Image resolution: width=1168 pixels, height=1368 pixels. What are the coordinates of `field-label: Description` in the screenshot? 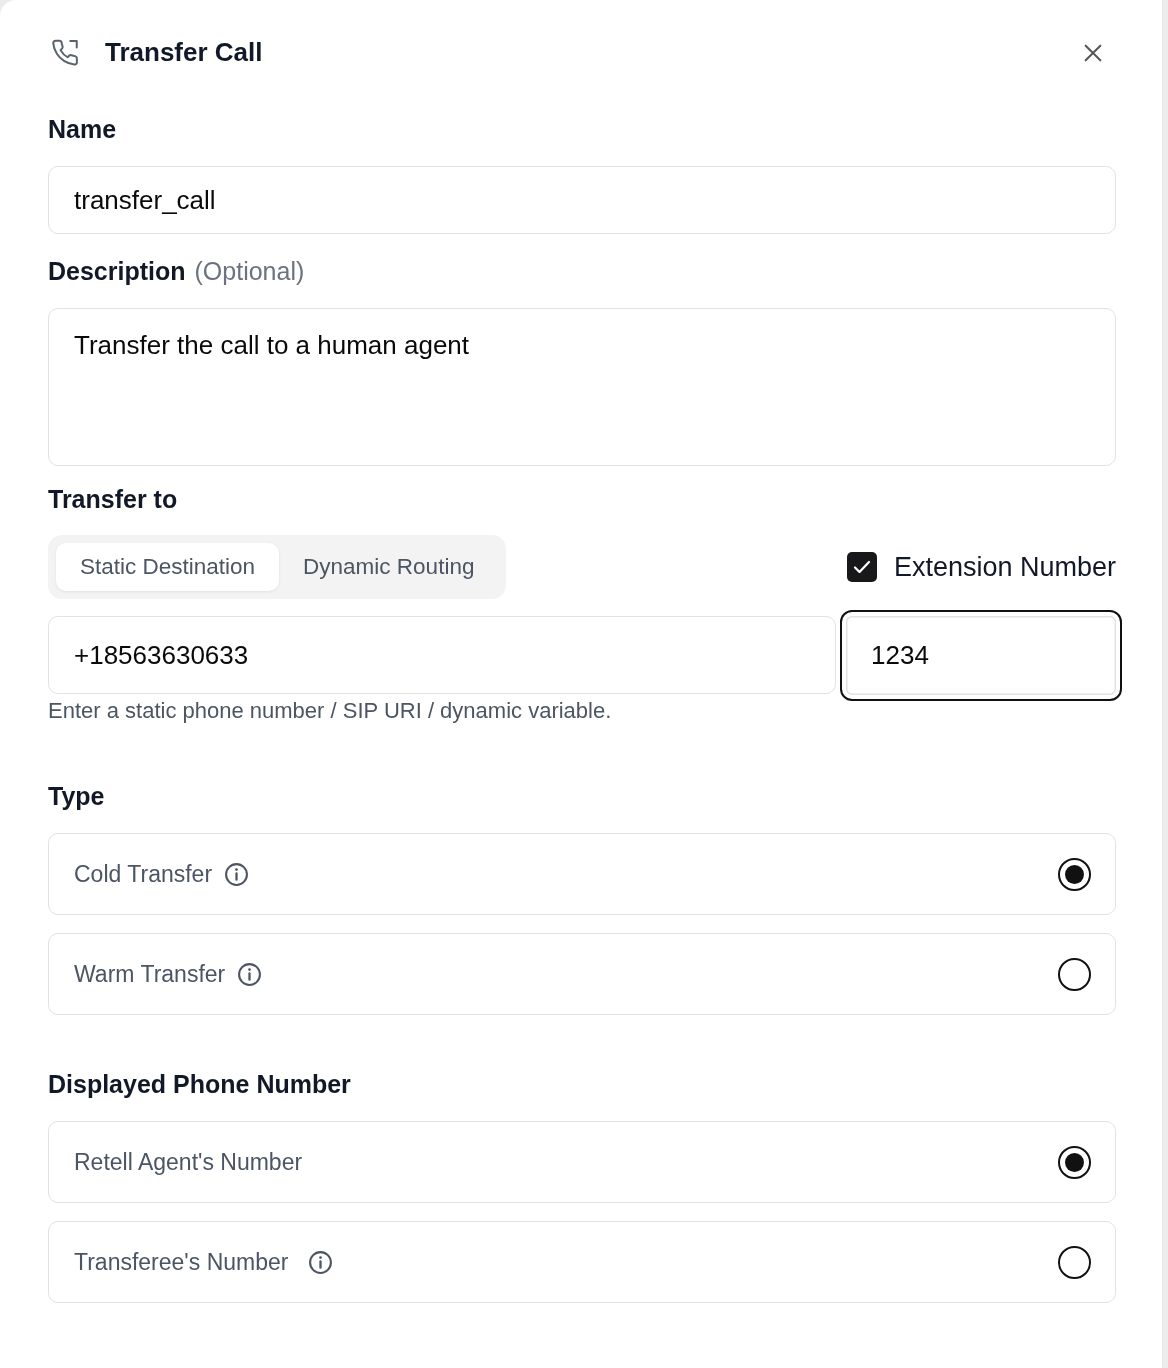 It's located at (117, 271).